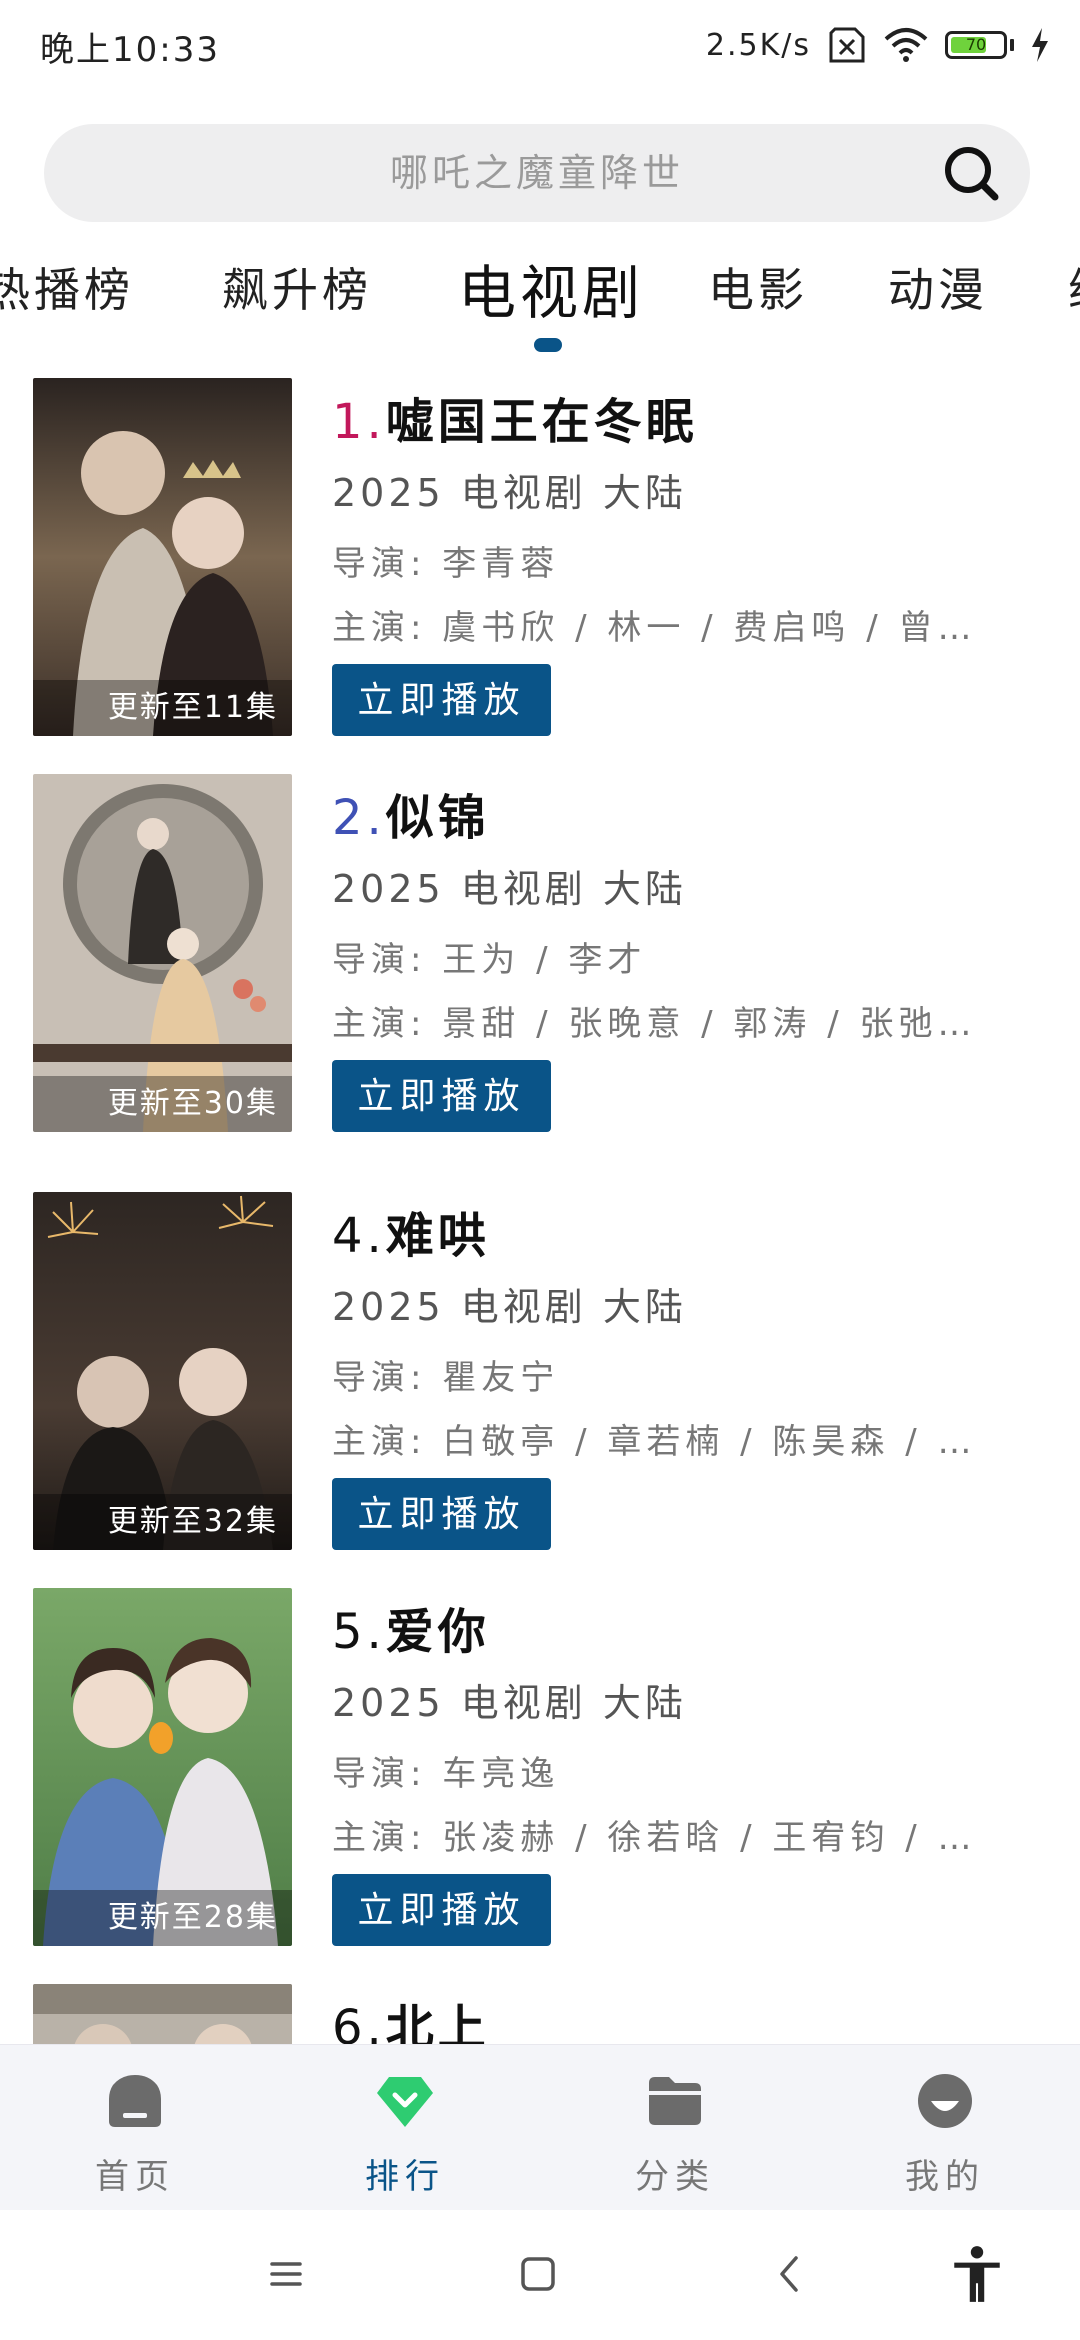 This screenshot has width=1080, height=2340. Describe the element at coordinates (977, 2275) in the screenshot. I see `accessibility-icon` at that location.